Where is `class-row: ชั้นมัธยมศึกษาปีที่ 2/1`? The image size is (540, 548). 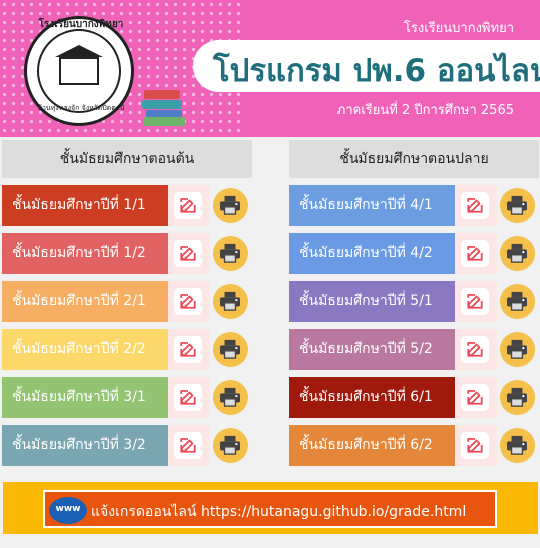
class-row: ชั้นมัธยมศึกษาปีที่ 2/1 is located at coordinates (127, 301).